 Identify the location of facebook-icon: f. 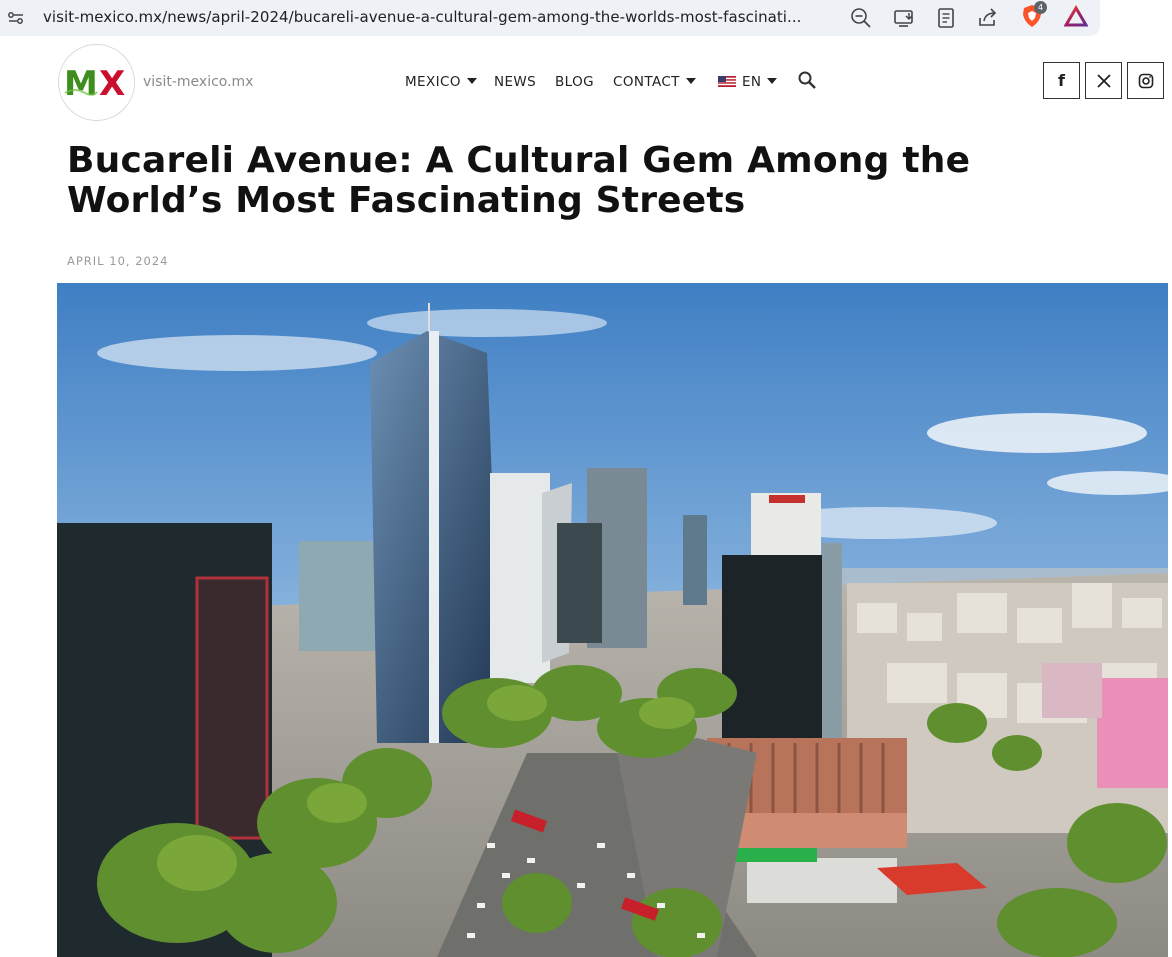
(1061, 80).